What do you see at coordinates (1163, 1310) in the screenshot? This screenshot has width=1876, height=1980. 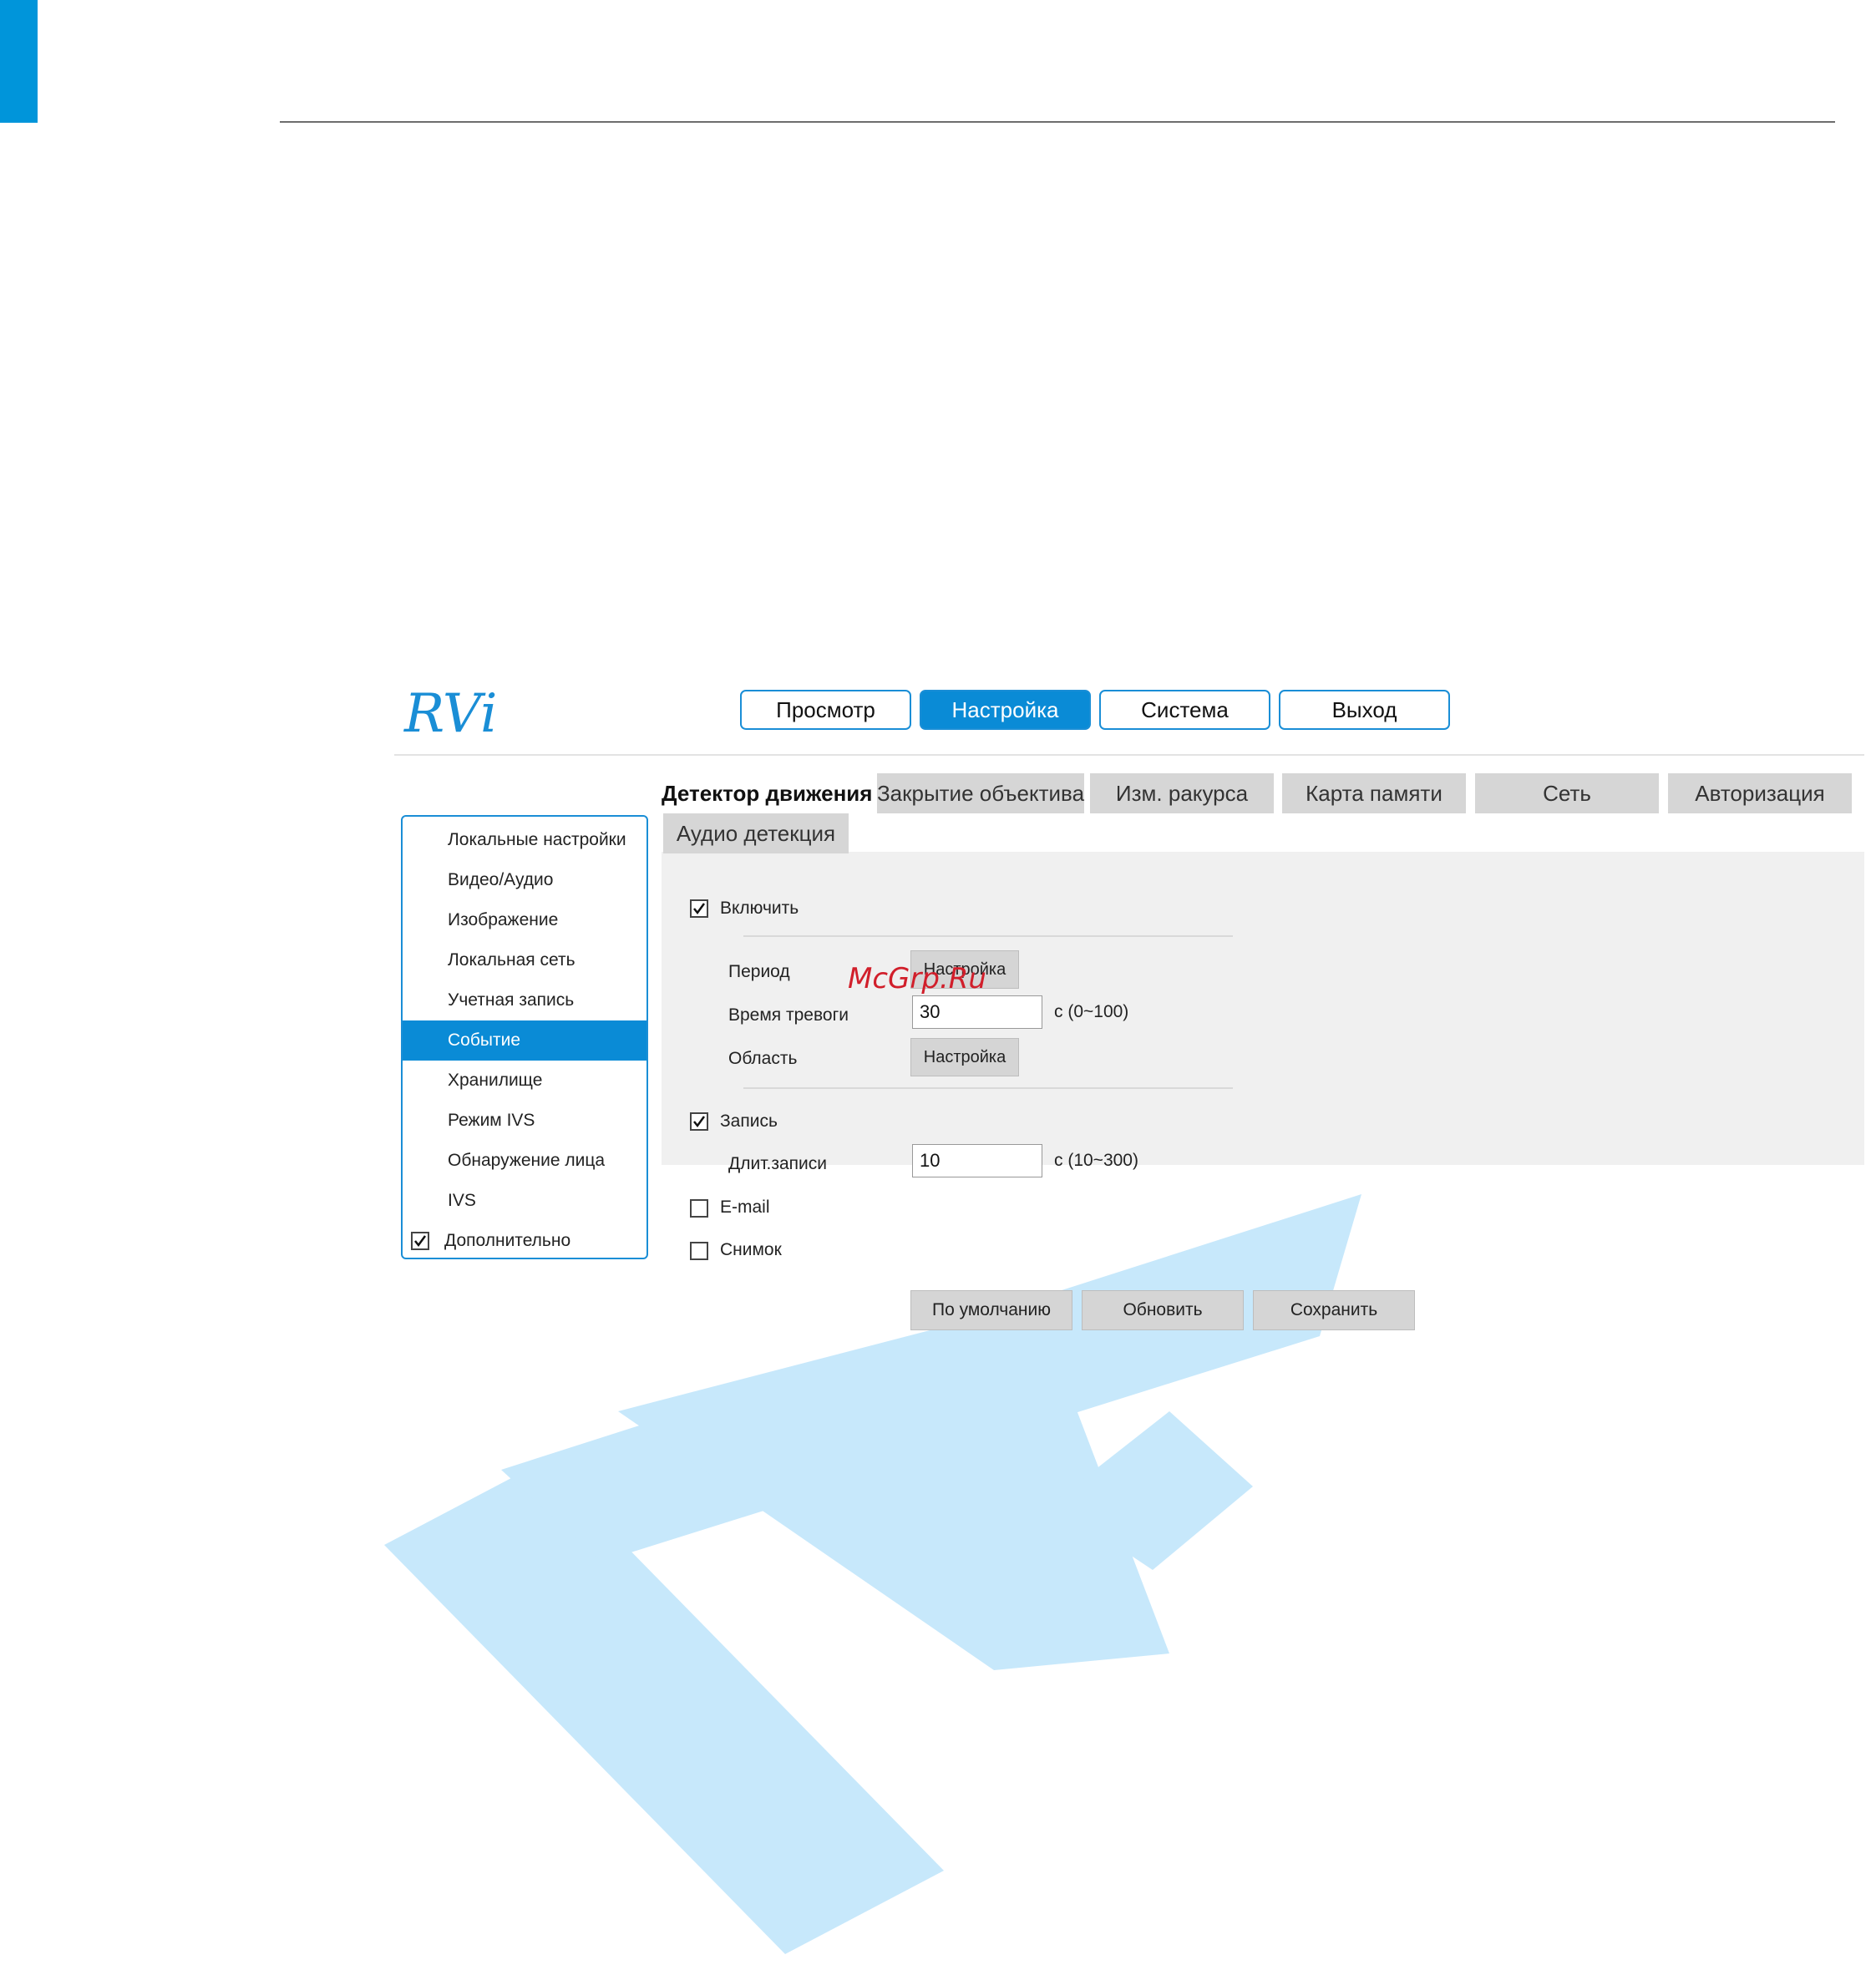 I see `refresh-button: Обновить` at bounding box center [1163, 1310].